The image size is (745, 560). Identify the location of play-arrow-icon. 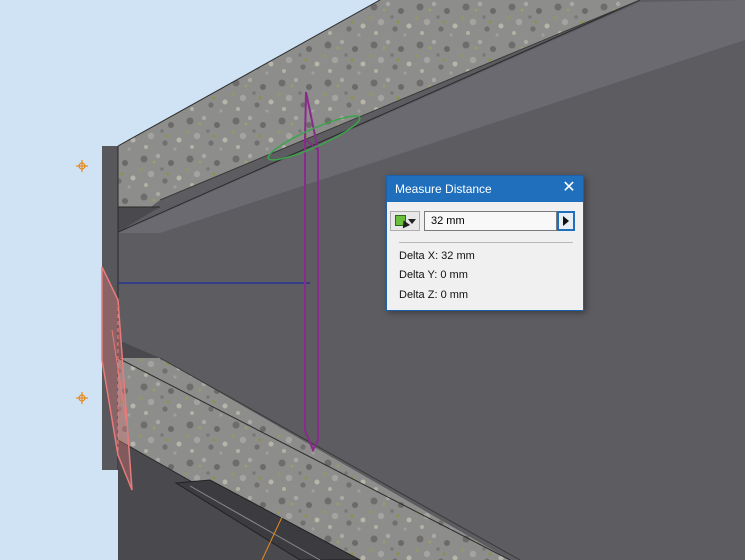
(566, 221).